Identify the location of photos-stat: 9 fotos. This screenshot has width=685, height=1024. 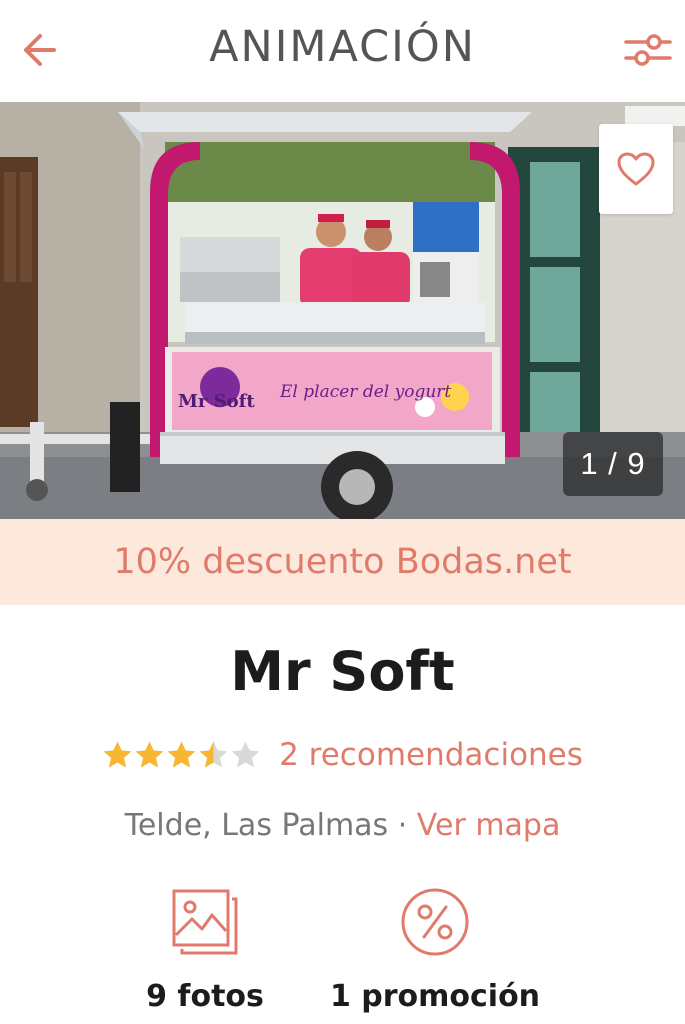
(205, 949).